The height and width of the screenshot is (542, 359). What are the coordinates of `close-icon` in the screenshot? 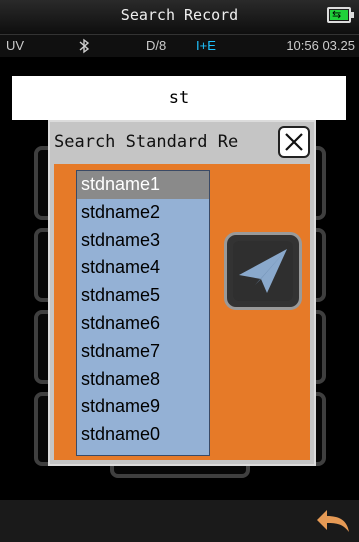 It's located at (294, 142).